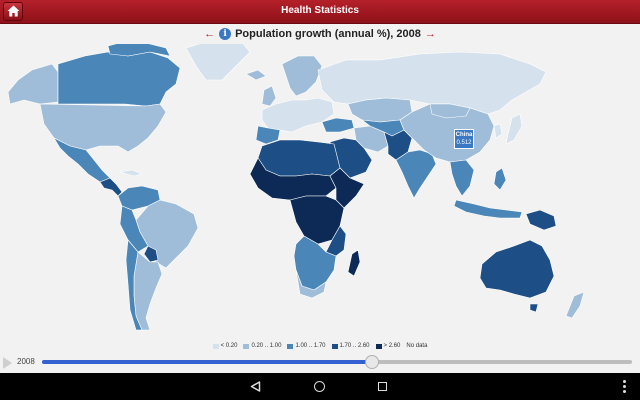  What do you see at coordinates (354, 346) in the screenshot?
I see `legend-label: 1.70 .. 2.60` at bounding box center [354, 346].